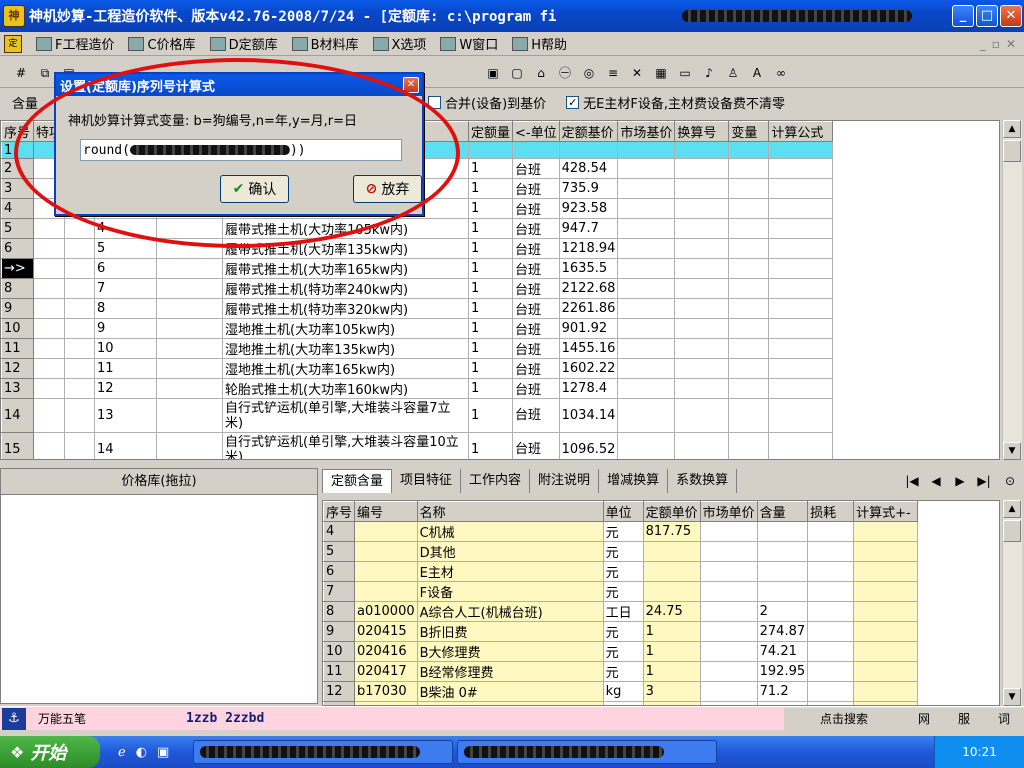  Describe the element at coordinates (346, 268) in the screenshot. I see `cell-name: 履带式推土机(大功率165kw内)` at that location.